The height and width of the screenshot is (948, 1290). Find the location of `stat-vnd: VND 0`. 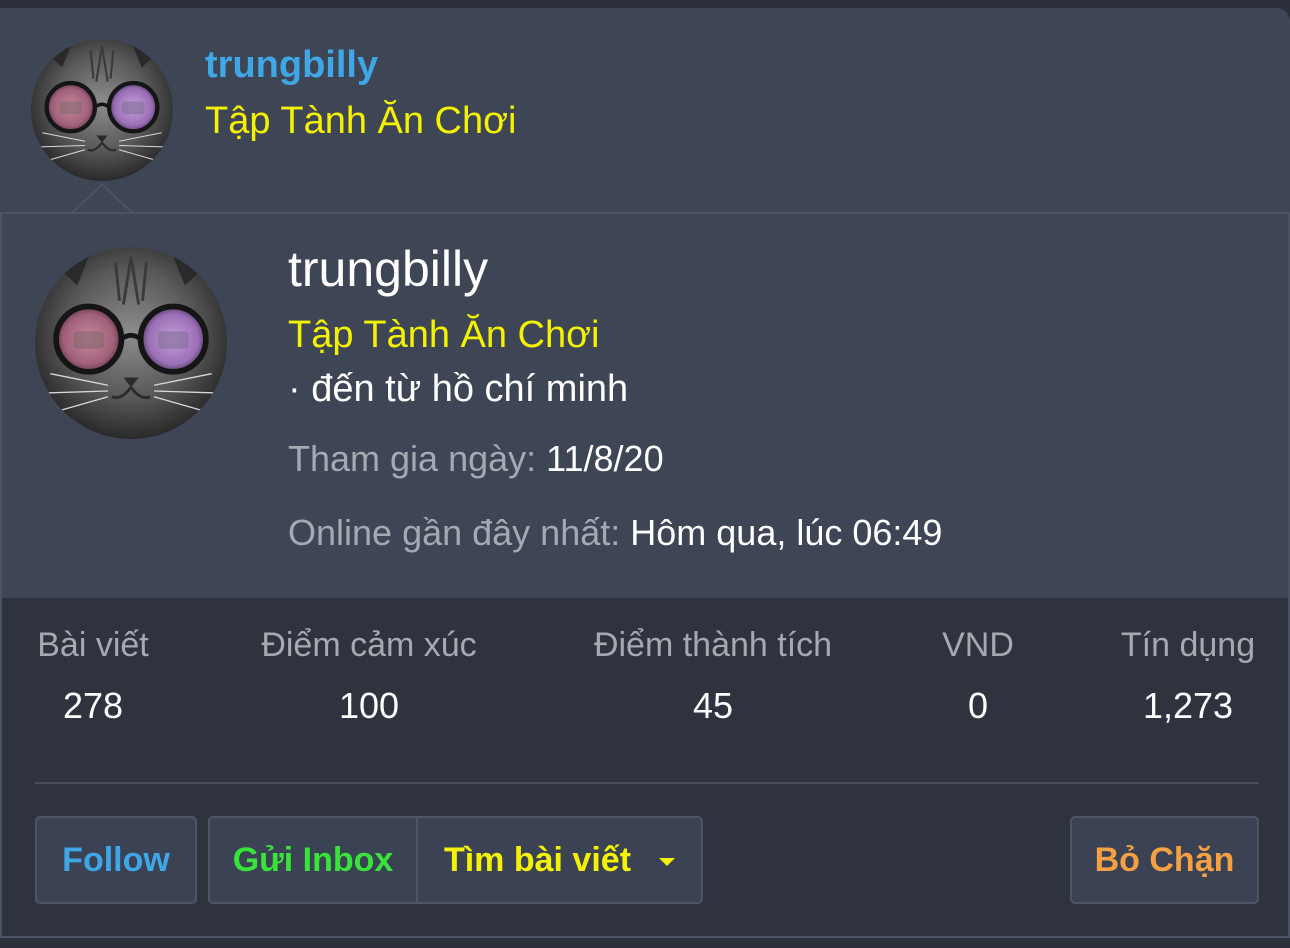

stat-vnd: VND 0 is located at coordinates (978, 676).